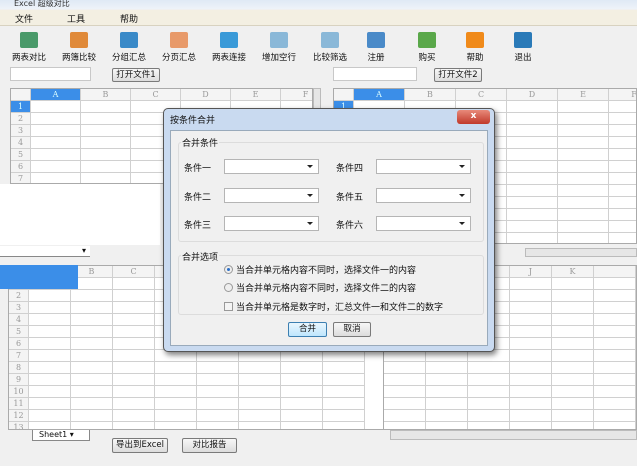  Describe the element at coordinates (19, 416) in the screenshot. I see `row-header: 12` at that location.